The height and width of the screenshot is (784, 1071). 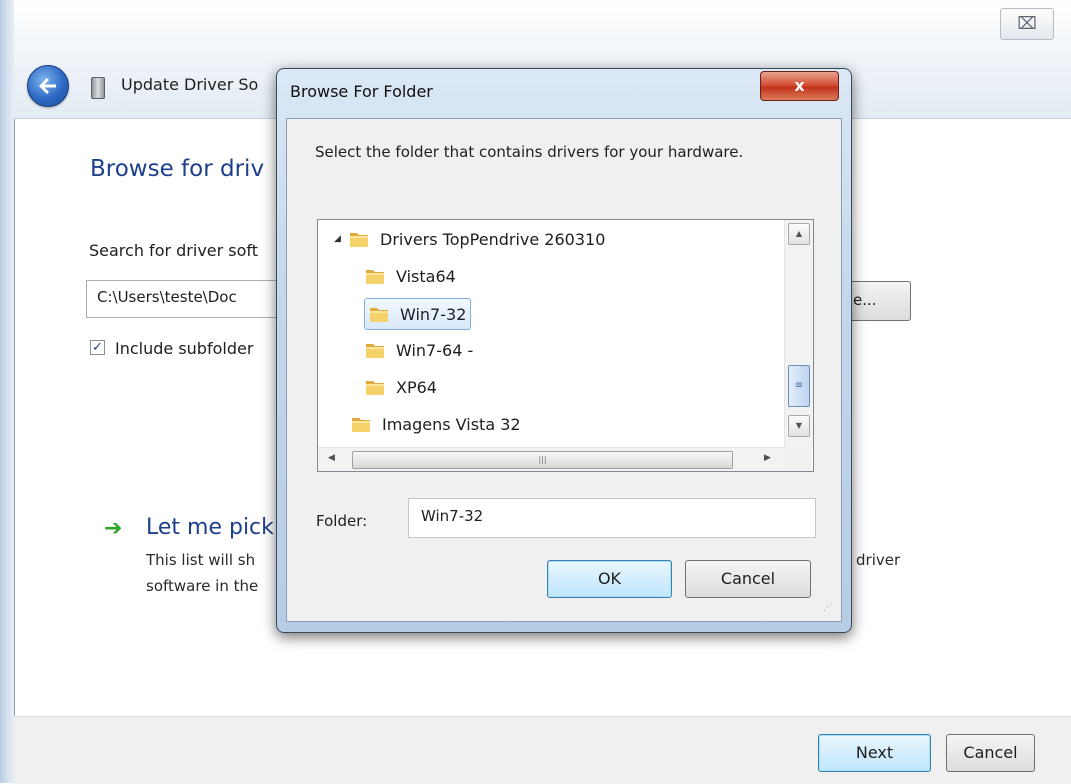 What do you see at coordinates (177, 169) in the screenshot?
I see `page-heading: Browse for driv` at bounding box center [177, 169].